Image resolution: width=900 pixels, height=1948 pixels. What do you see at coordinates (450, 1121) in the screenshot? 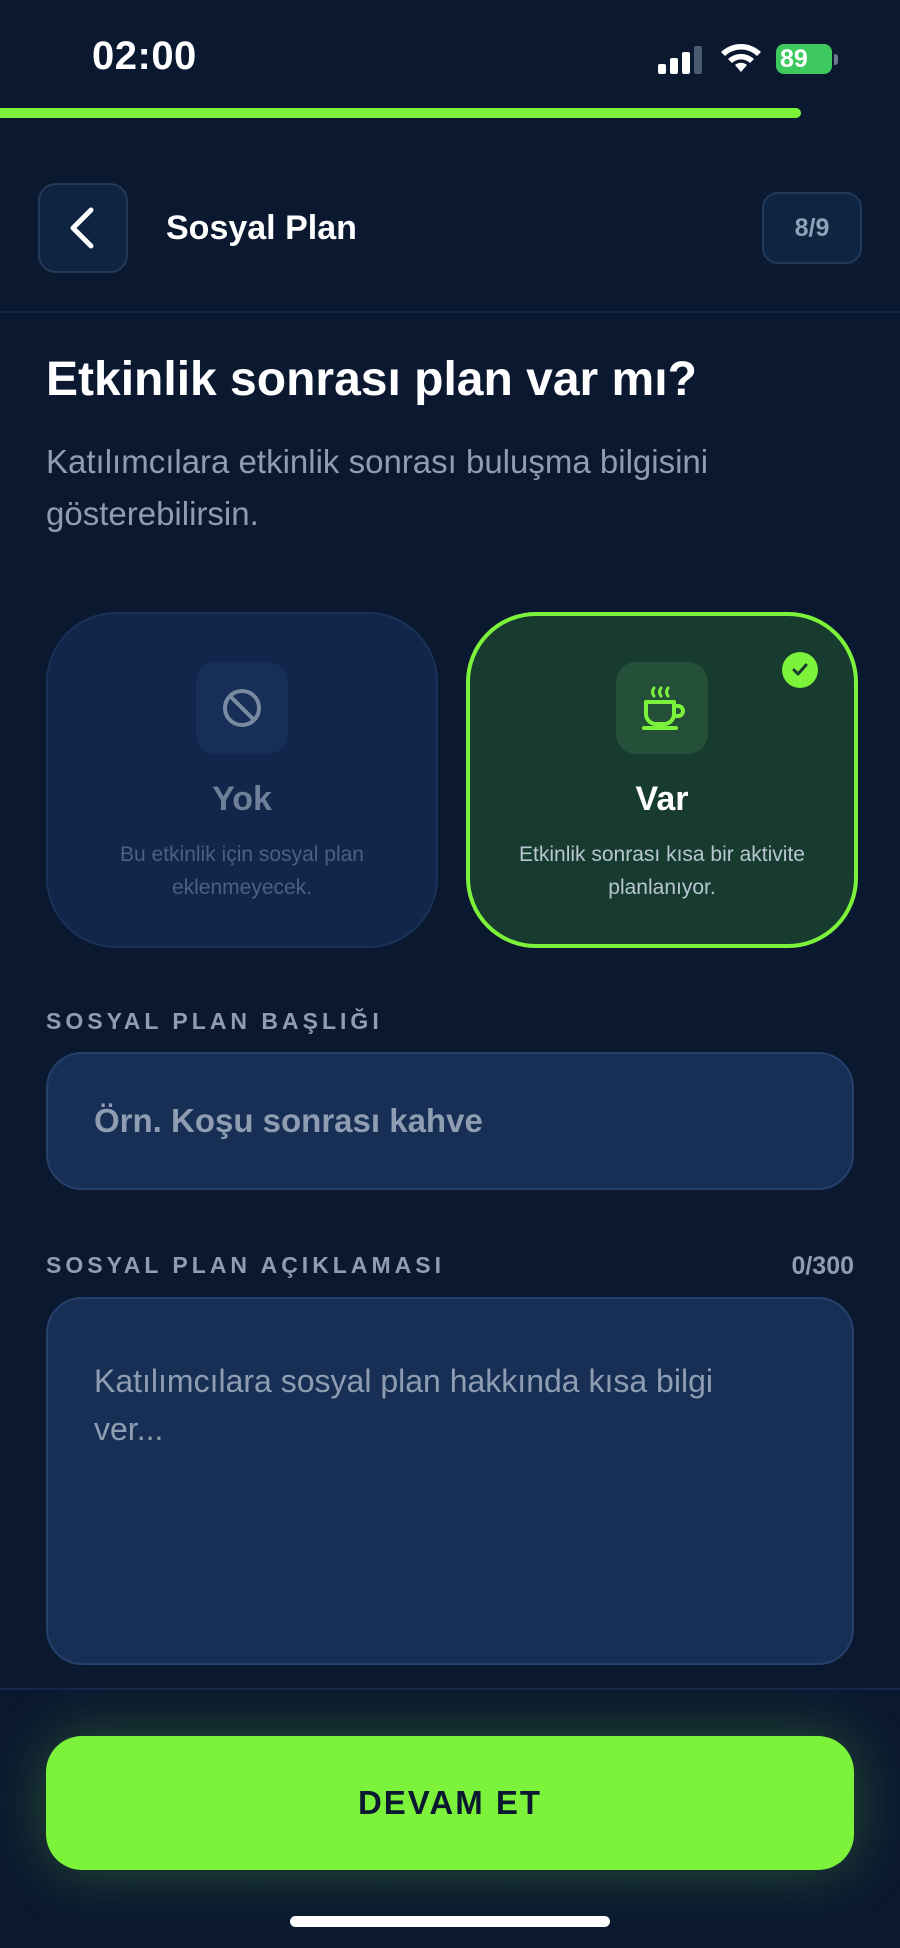
I see `plan-title-input` at bounding box center [450, 1121].